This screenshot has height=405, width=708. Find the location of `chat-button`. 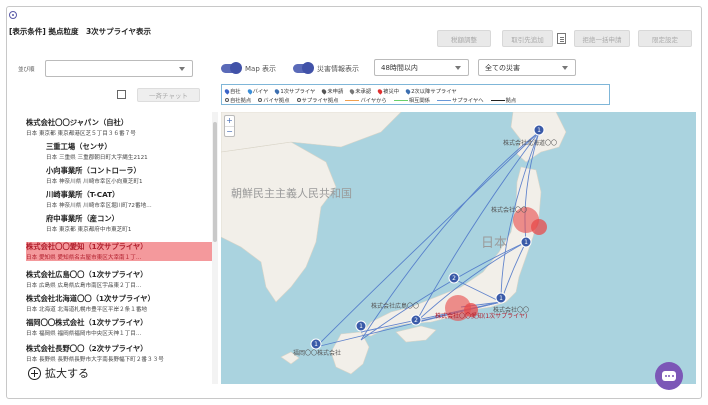

chat-button is located at coordinates (669, 376).